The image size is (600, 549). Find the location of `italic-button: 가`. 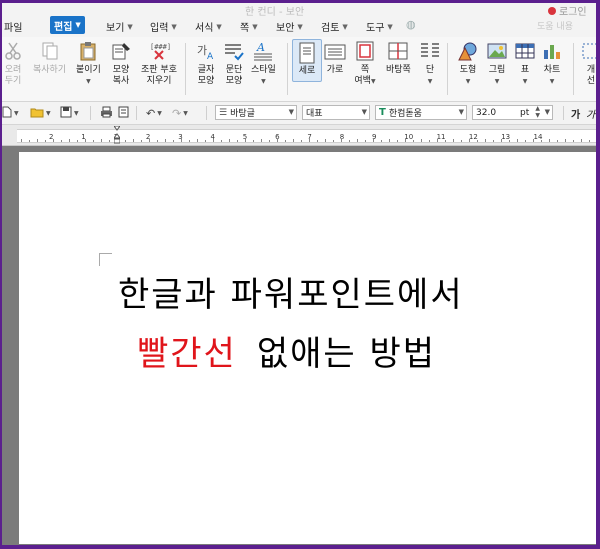

italic-button: 가 is located at coordinates (590, 113).